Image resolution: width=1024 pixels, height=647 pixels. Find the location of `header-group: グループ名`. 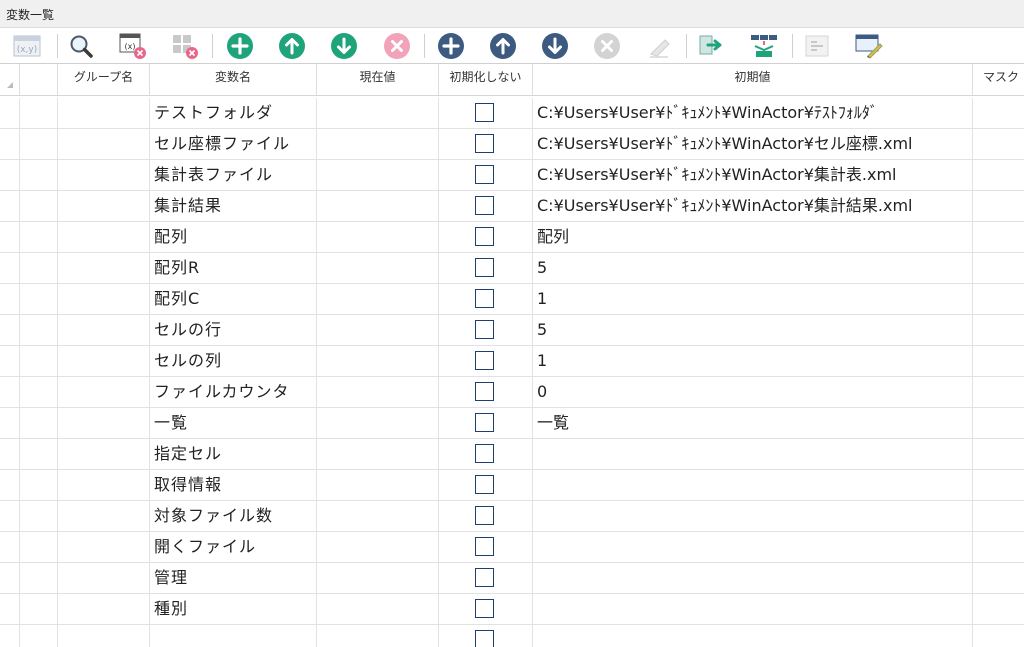

header-group: グループ名 is located at coordinates (104, 79).